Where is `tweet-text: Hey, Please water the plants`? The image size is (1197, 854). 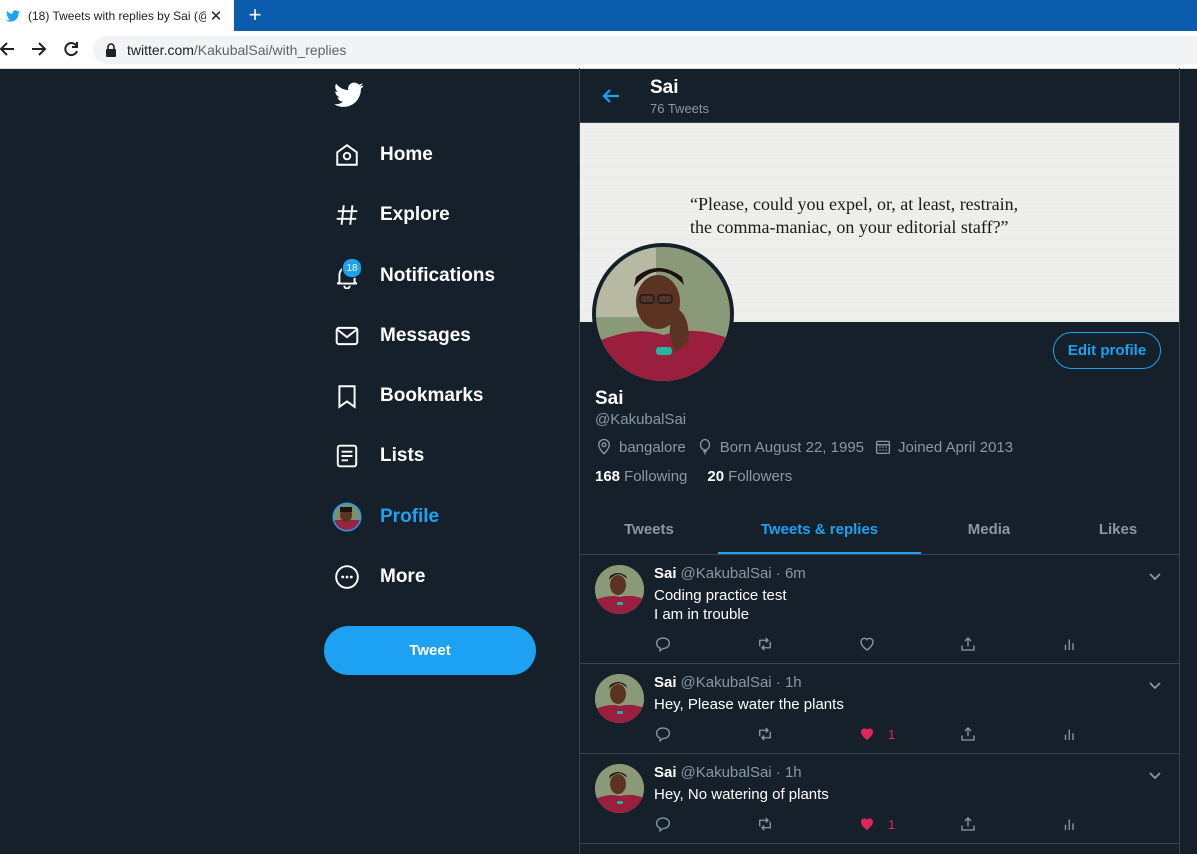
tweet-text: Hey, Please water the plants is located at coordinates (749, 704).